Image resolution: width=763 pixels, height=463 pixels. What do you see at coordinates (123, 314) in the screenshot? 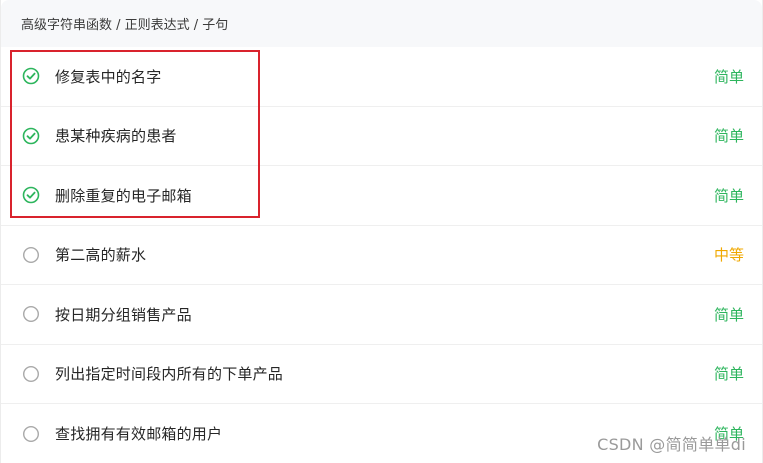
I see `problem-title: 按日期分组销售产品` at bounding box center [123, 314].